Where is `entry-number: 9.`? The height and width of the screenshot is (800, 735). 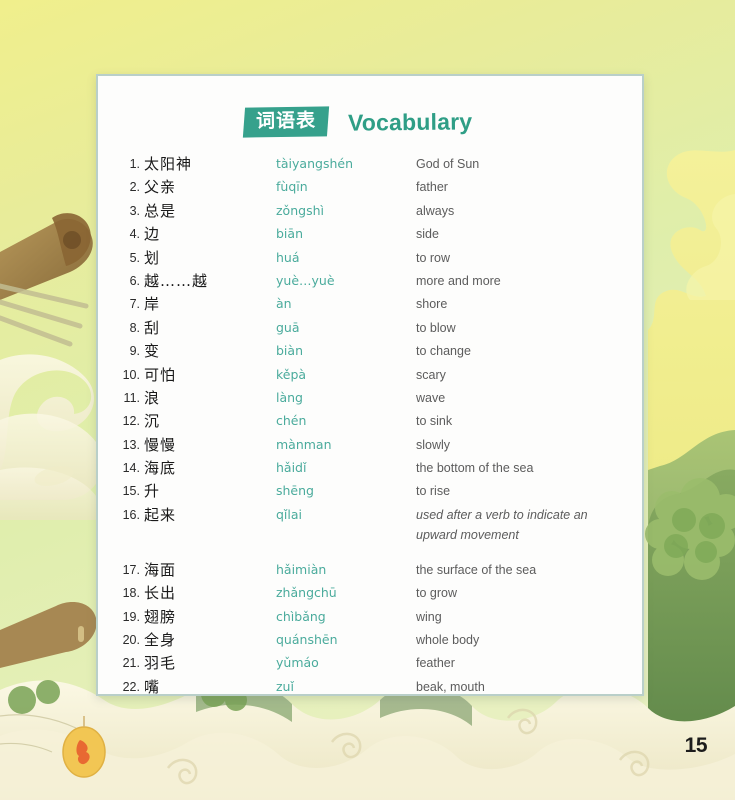
entry-number: 9. is located at coordinates (134, 351).